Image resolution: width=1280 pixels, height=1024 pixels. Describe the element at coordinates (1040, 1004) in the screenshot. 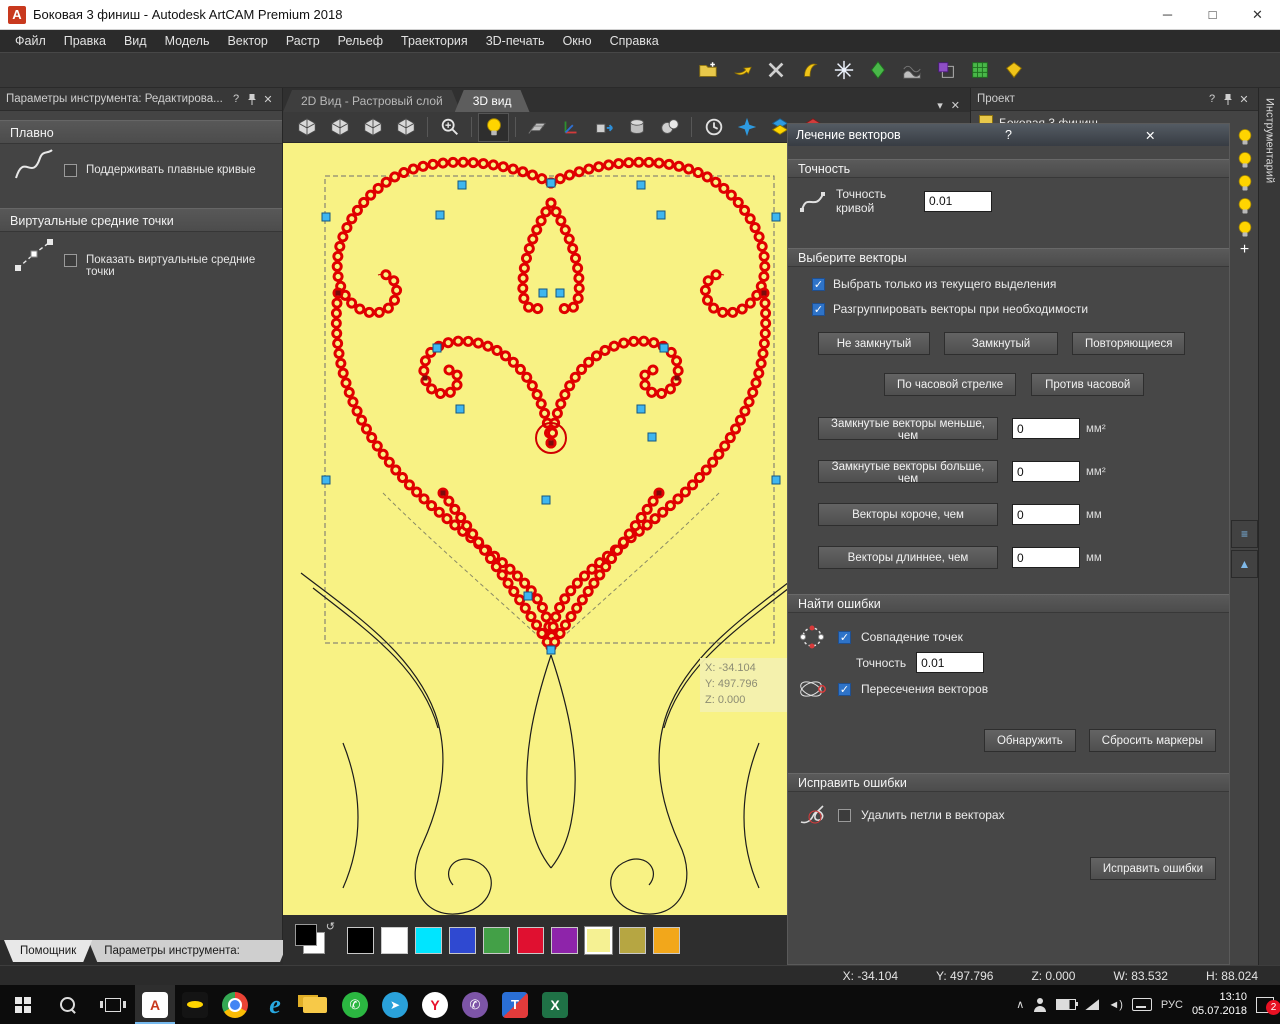

I see `people-icon` at that location.